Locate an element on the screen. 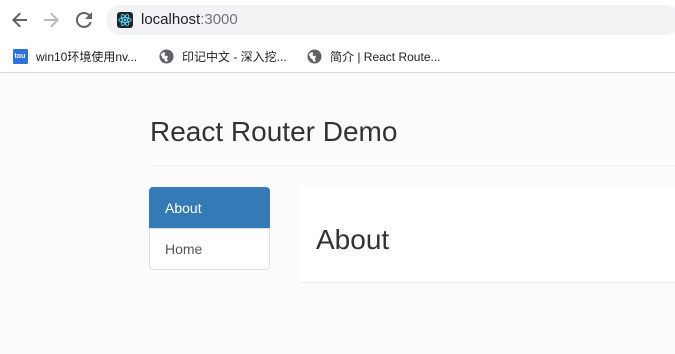  content-title: About is located at coordinates (353, 239).